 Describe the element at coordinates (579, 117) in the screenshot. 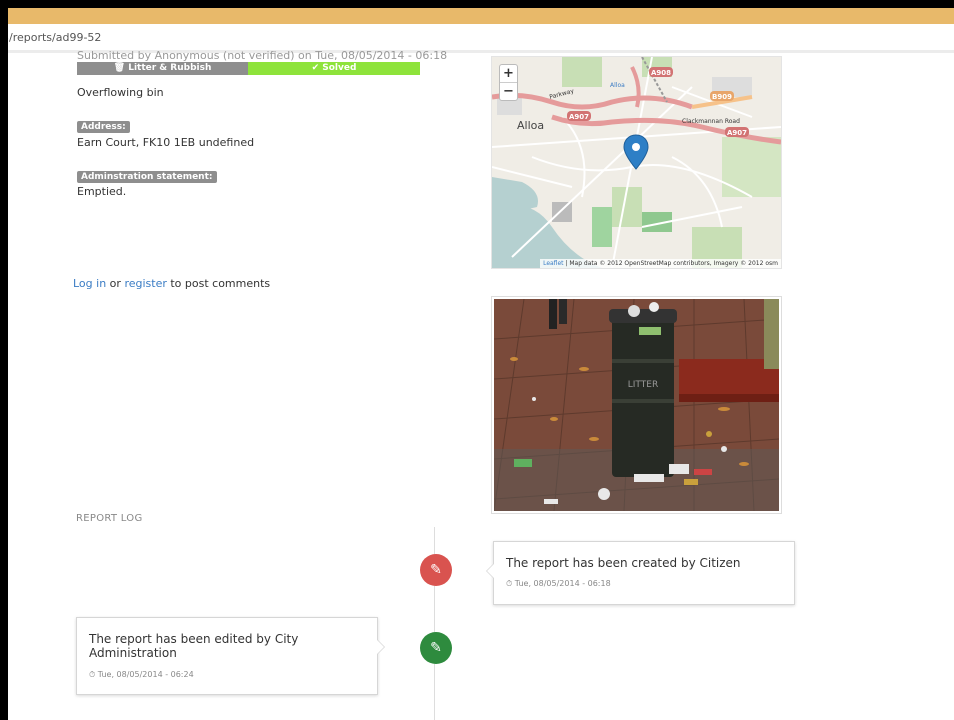

I see `road-label-a907-west: A907` at that location.